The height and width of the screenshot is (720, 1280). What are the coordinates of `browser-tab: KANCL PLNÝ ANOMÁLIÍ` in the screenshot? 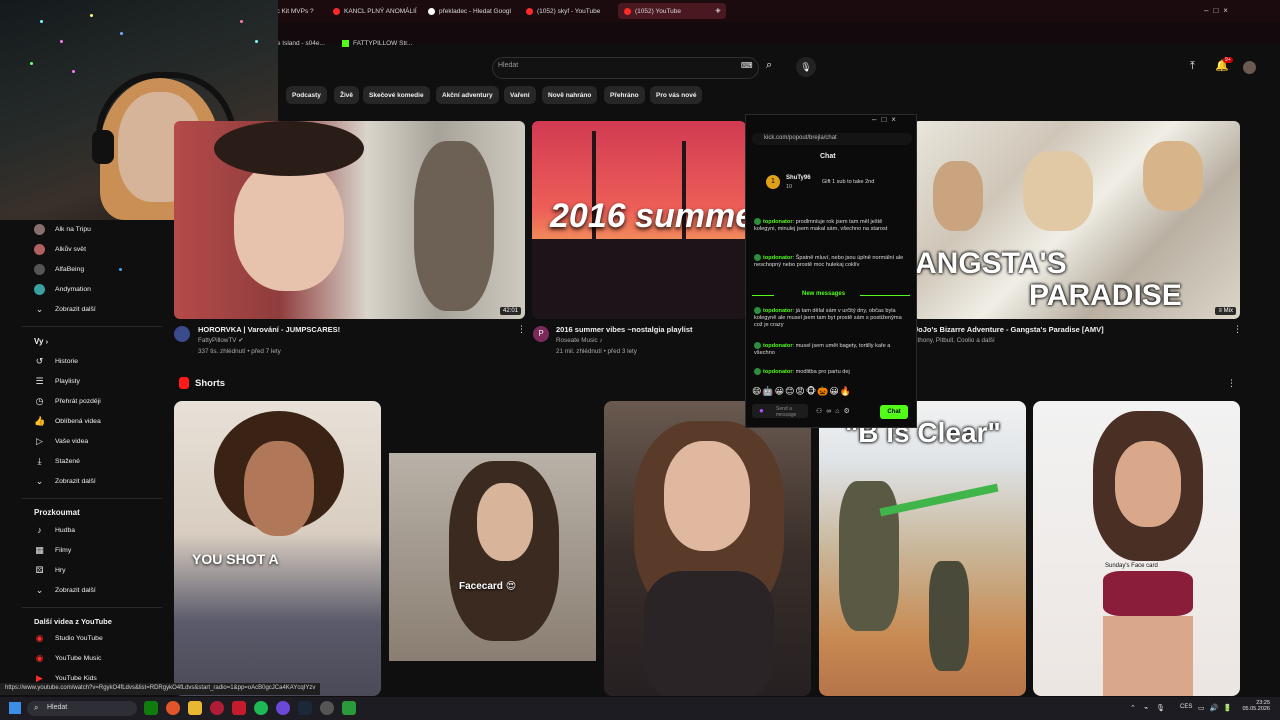 It's located at (375, 11).